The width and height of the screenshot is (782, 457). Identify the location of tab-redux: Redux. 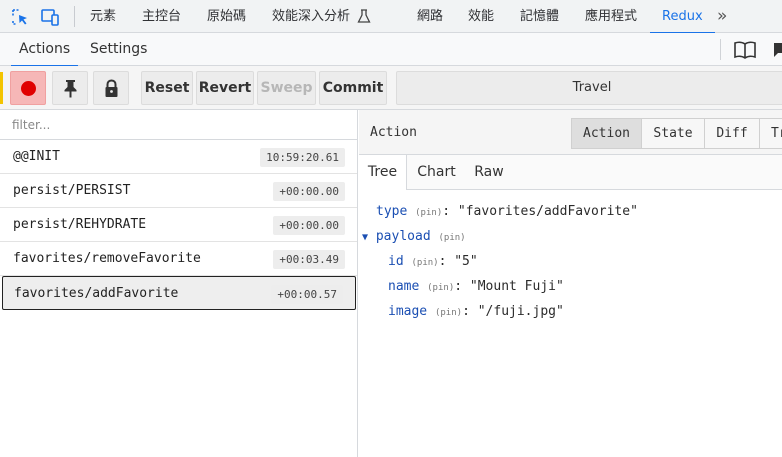
(682, 17).